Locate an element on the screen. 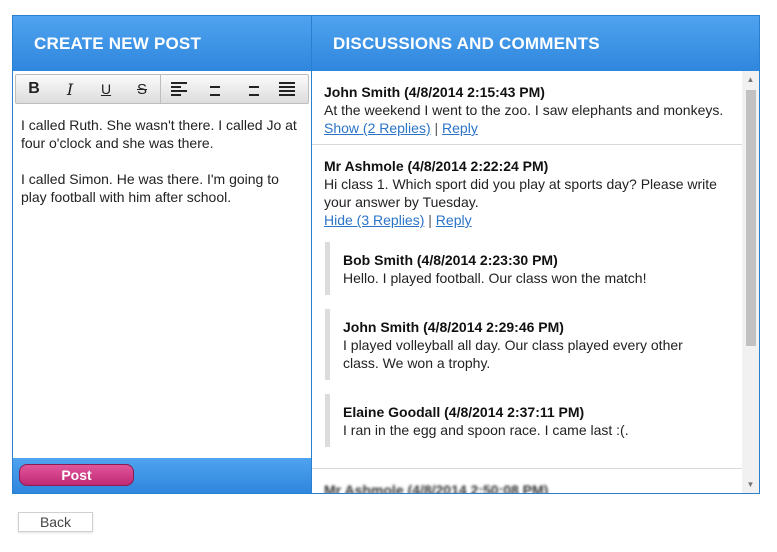 Image resolution: width=777 pixels, height=552 pixels. comment-actions: Hide (3 Replies) | Reply is located at coordinates (527, 220).